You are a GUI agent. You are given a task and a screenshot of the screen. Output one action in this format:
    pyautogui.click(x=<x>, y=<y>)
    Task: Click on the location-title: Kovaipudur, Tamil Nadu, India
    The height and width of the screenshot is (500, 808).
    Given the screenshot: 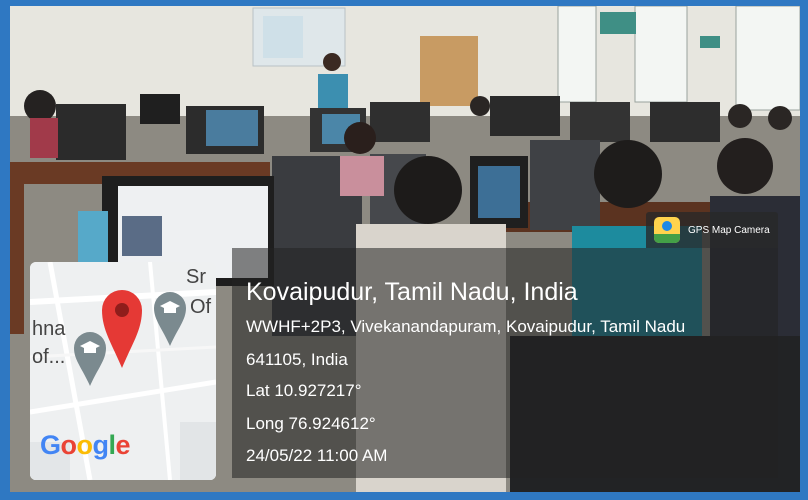 What is the action you would take?
    pyautogui.click(x=412, y=292)
    